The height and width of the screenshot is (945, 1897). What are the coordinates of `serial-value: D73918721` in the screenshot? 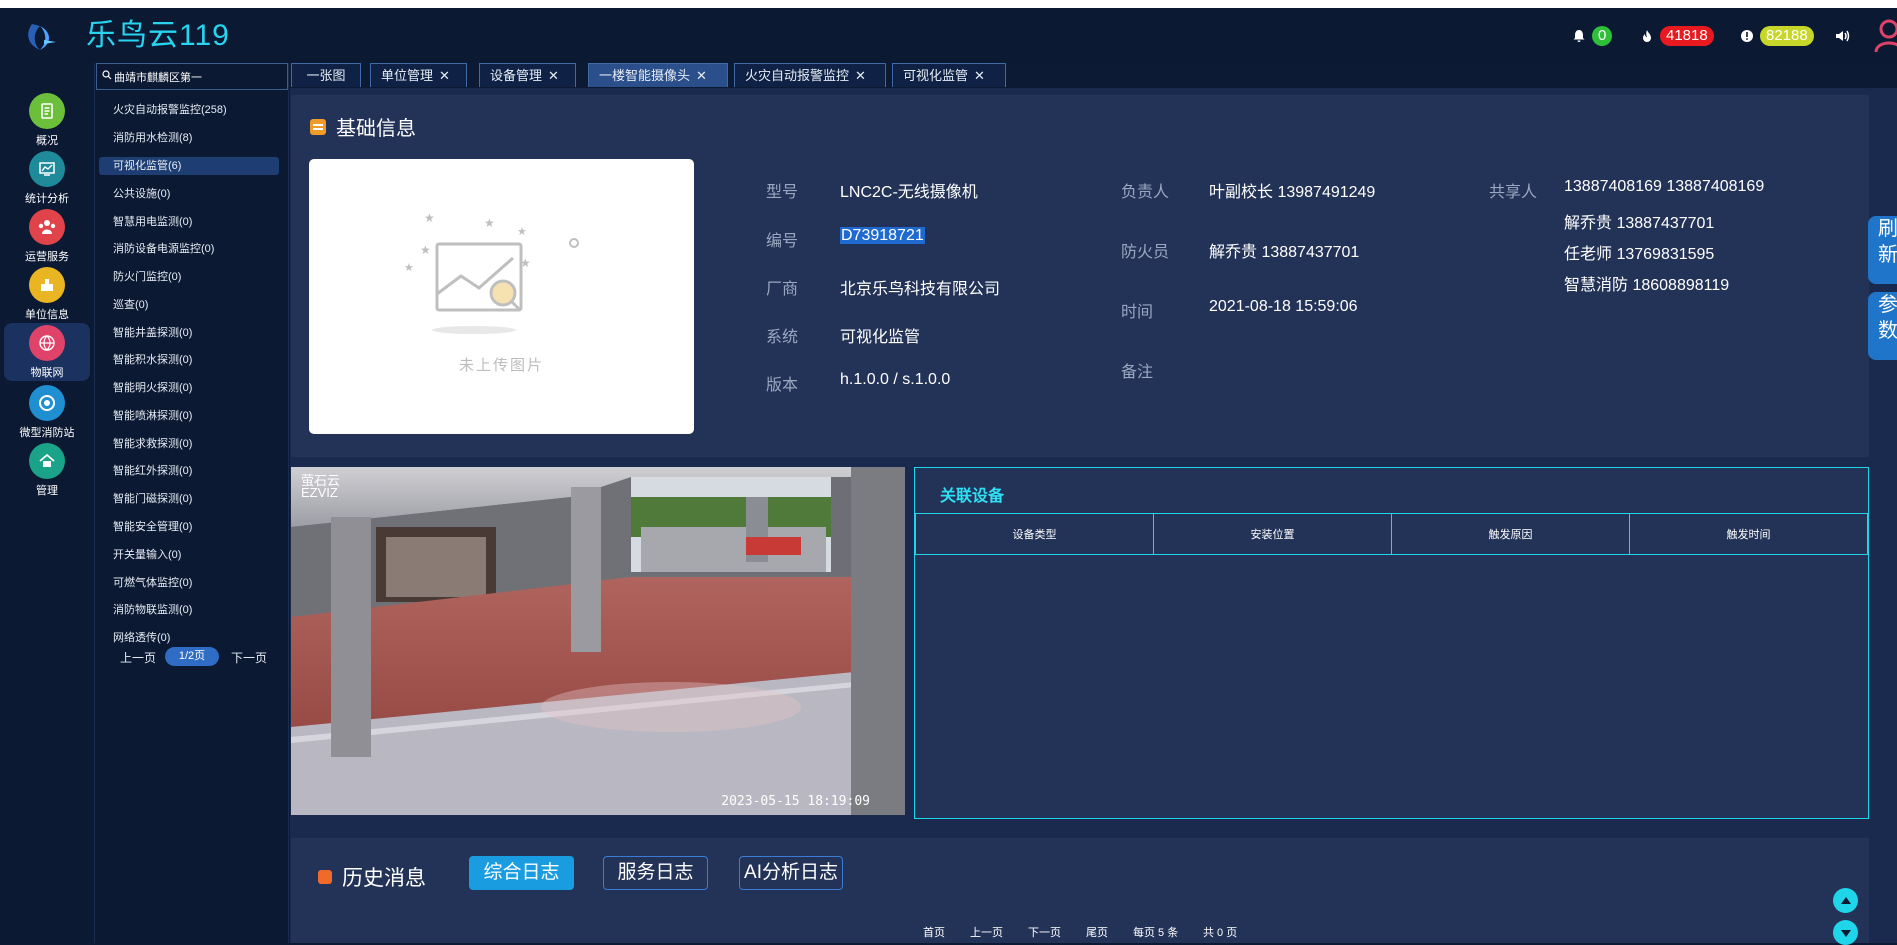 It's located at (882, 236).